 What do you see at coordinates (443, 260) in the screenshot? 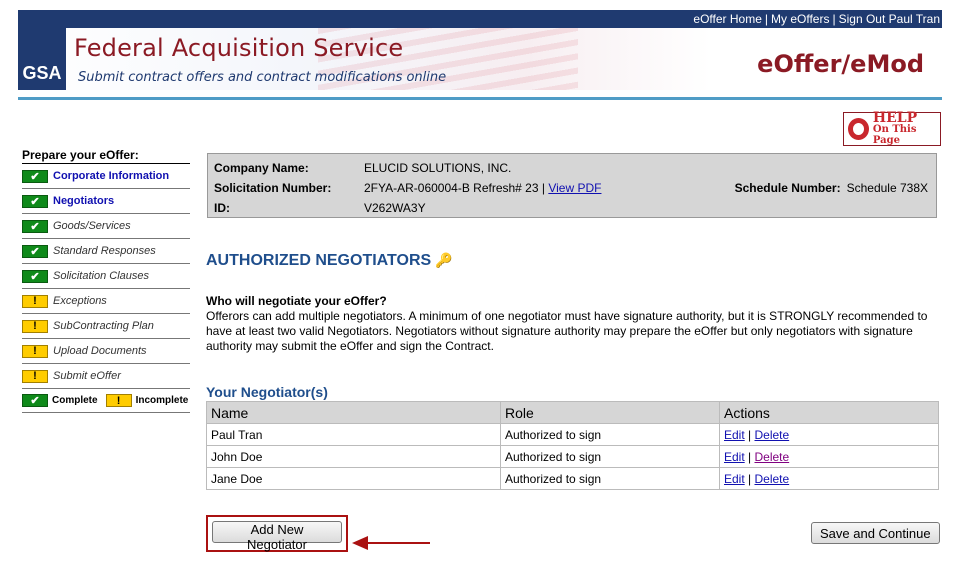
I see `key-icon: 🔑` at bounding box center [443, 260].